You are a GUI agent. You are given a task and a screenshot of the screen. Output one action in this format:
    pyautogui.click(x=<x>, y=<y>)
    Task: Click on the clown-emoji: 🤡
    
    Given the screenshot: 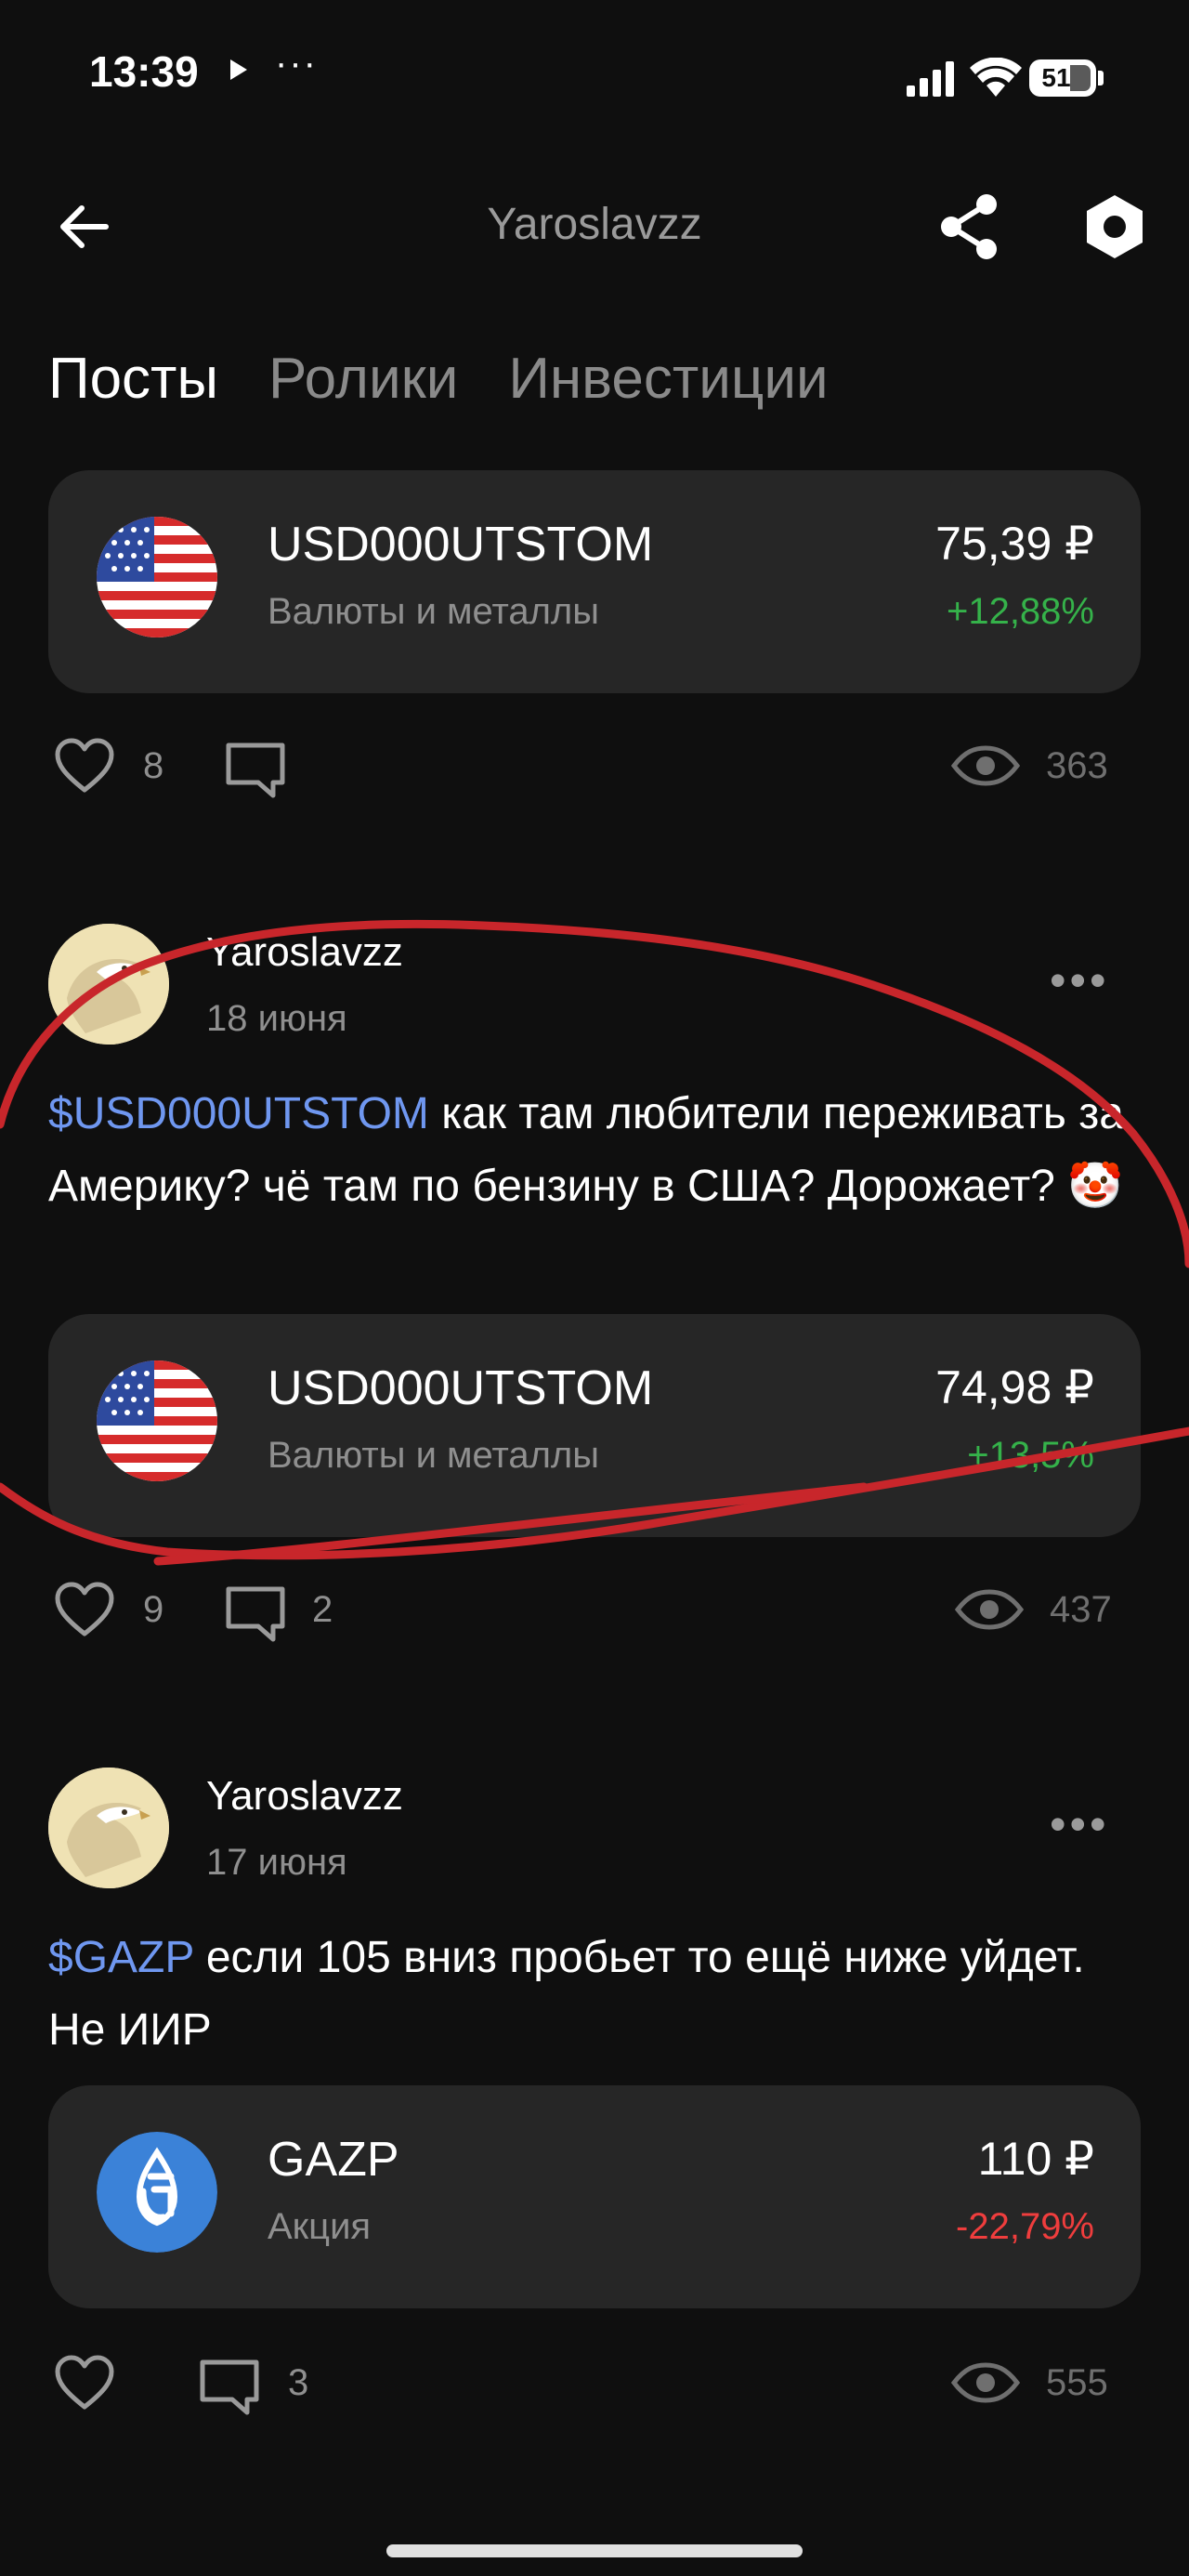 What is the action you would take?
    pyautogui.click(x=1095, y=1186)
    